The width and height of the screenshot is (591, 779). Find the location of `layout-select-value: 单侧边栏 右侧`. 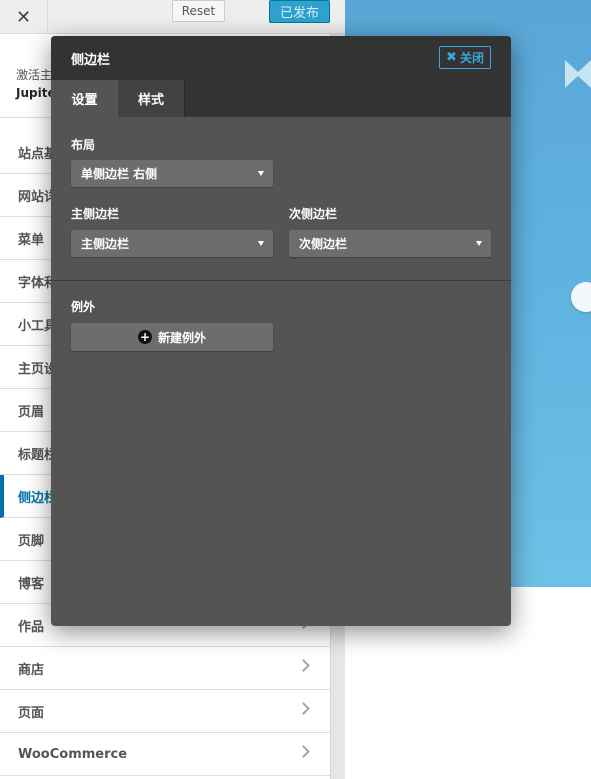

layout-select-value: 单侧边栏 右侧 is located at coordinates (119, 174).